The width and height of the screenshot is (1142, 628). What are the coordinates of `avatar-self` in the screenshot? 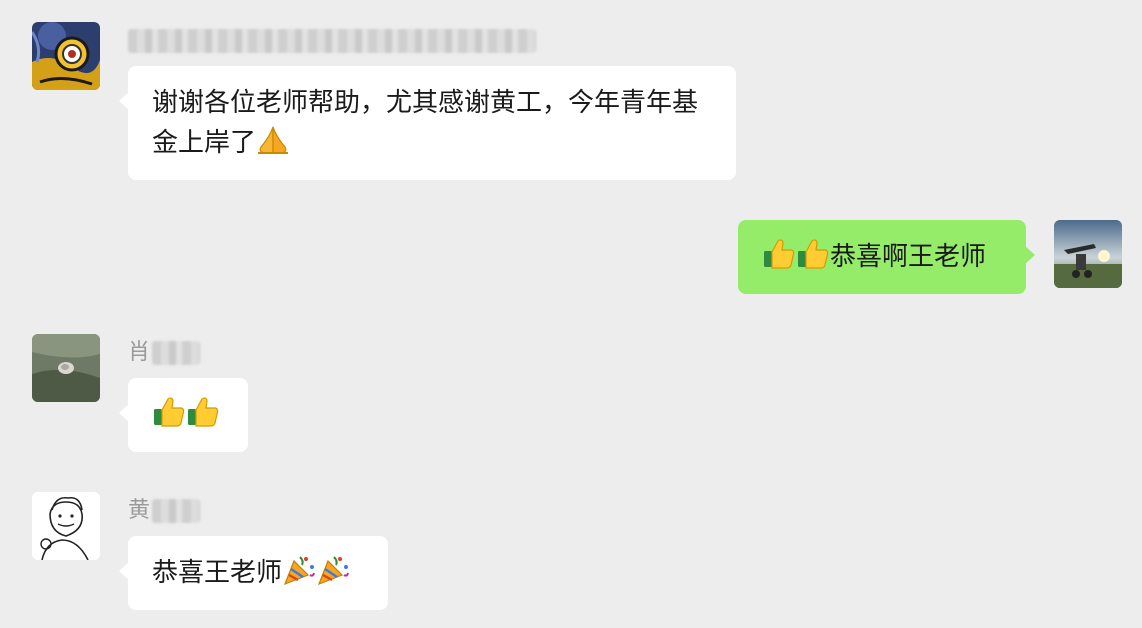 It's located at (1088, 254).